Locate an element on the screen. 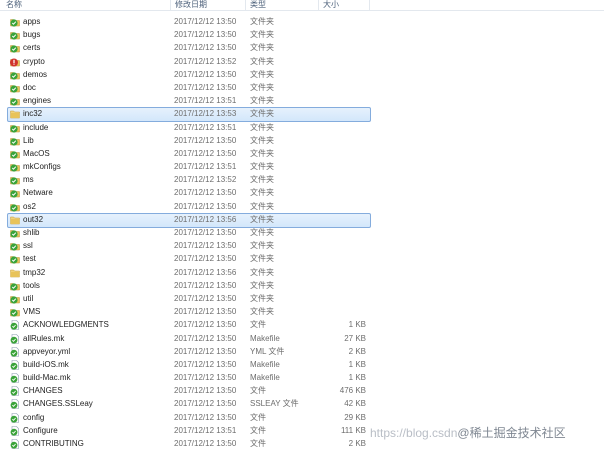  file-row: demos 2017/12/12 13:50 文件夹 is located at coordinates (302, 74).